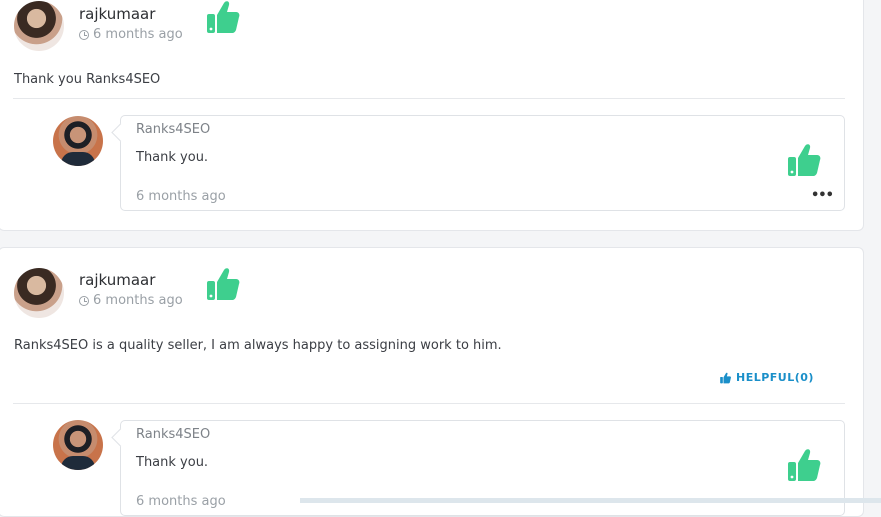 This screenshot has width=881, height=517. I want to click on review-text: Thank you Ranks4SEO, so click(87, 79).